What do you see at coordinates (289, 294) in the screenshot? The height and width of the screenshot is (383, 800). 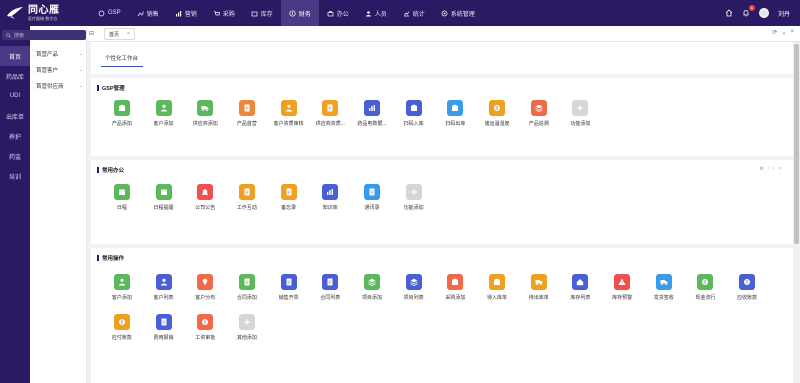 I see `shortcut-tile: 销售开票` at bounding box center [289, 294].